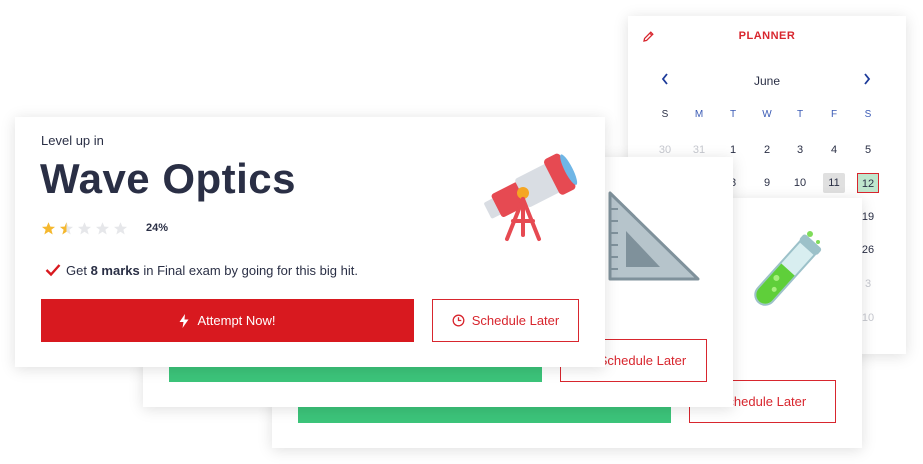  I want to click on telescope-icon, so click(529, 195).